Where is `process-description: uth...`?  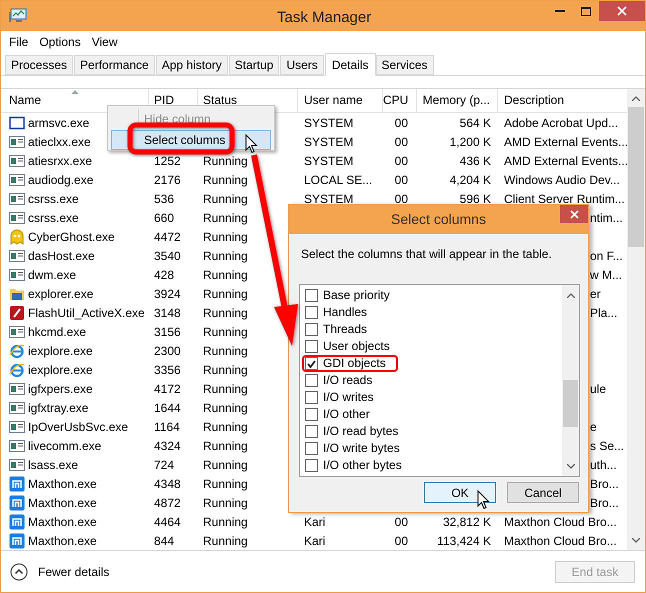
process-description: uth... is located at coordinates (603, 465).